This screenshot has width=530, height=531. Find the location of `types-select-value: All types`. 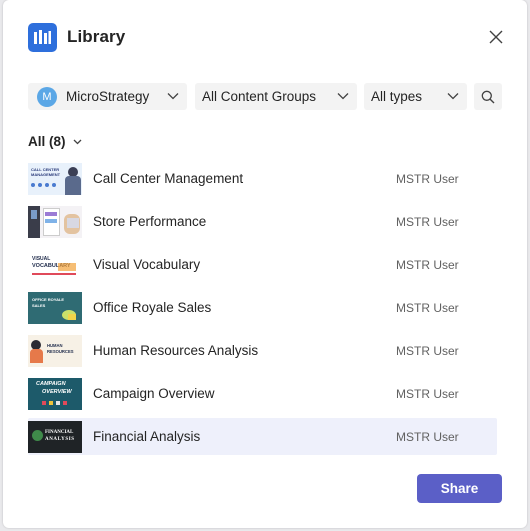

types-select-value: All types is located at coordinates (397, 96).